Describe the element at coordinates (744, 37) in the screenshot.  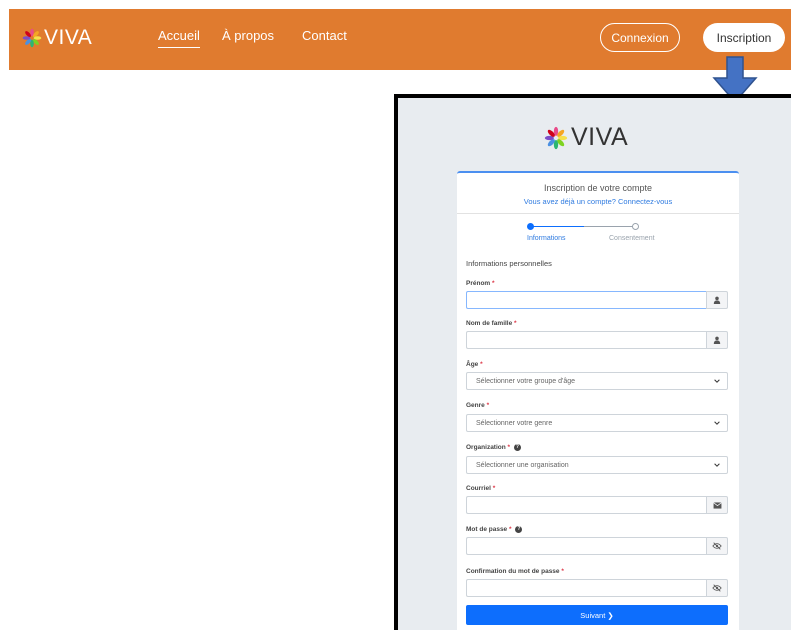
I see `signup-button: Inscription` at that location.